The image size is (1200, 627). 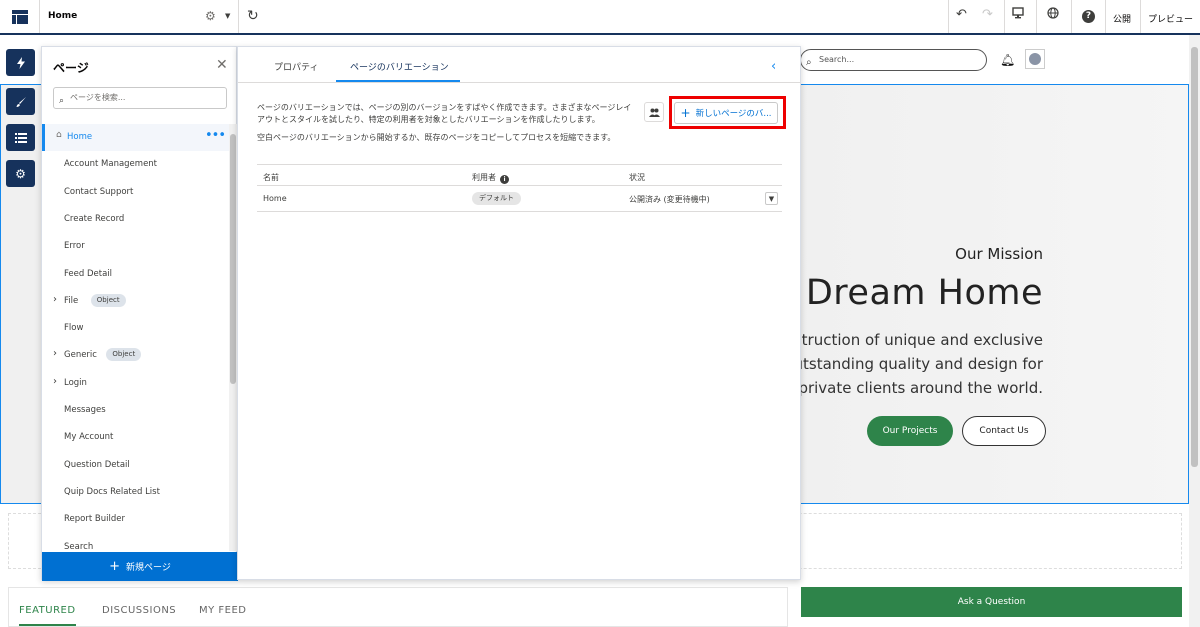 I want to click on page-list-item: Contact Support, so click(x=135, y=192).